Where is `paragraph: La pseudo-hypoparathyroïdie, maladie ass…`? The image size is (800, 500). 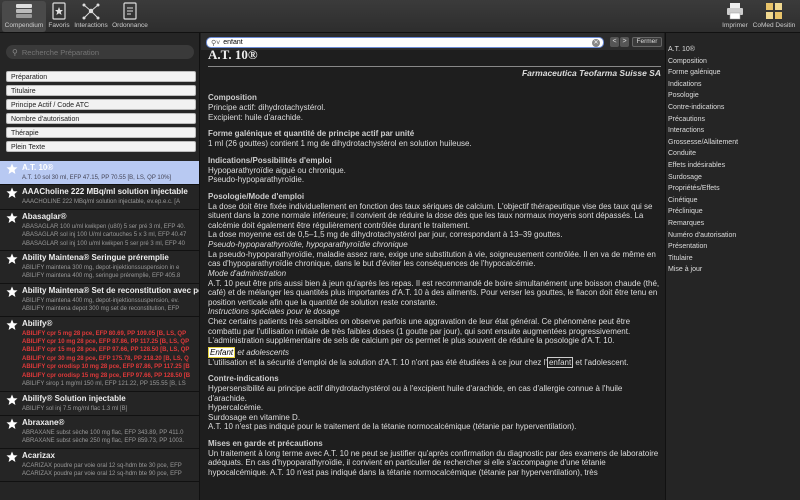
paragraph: La pseudo-hypoparathyroïdie, maladie ass… is located at coordinates (432, 259).